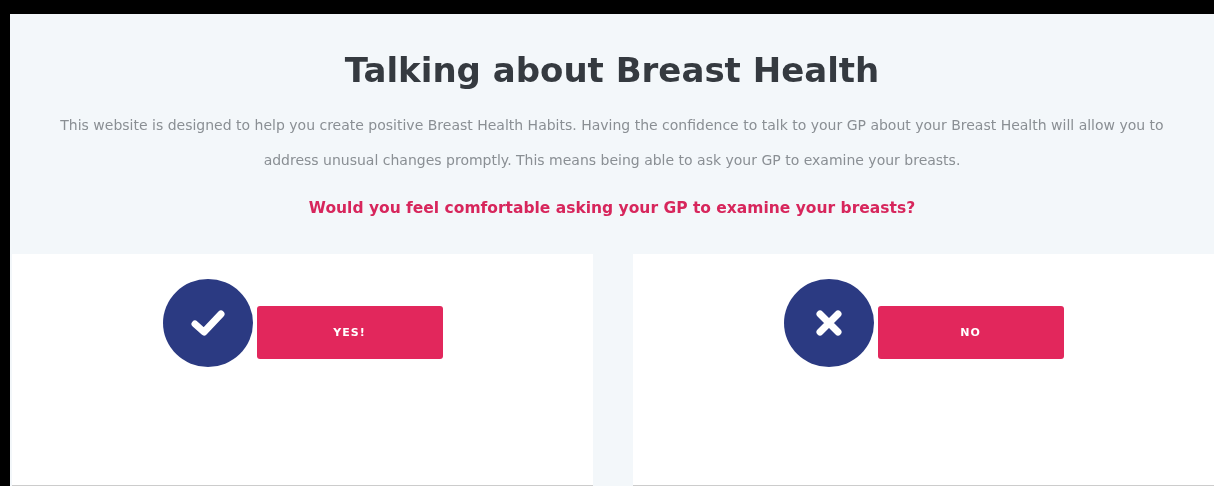 This screenshot has width=1214, height=486. Describe the element at coordinates (207, 323) in the screenshot. I see `checkmark-icon` at that location.